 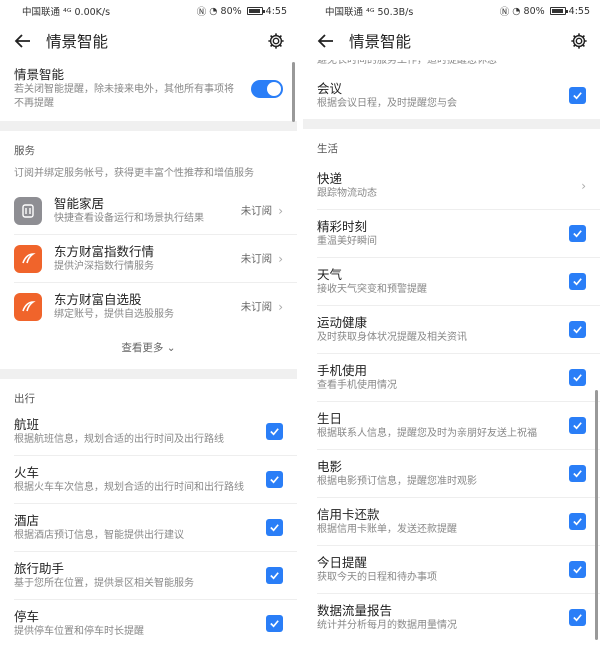 I want to click on item-desc: 根据航班信息，规划合适的出行时间及出行路线, so click(x=119, y=439).